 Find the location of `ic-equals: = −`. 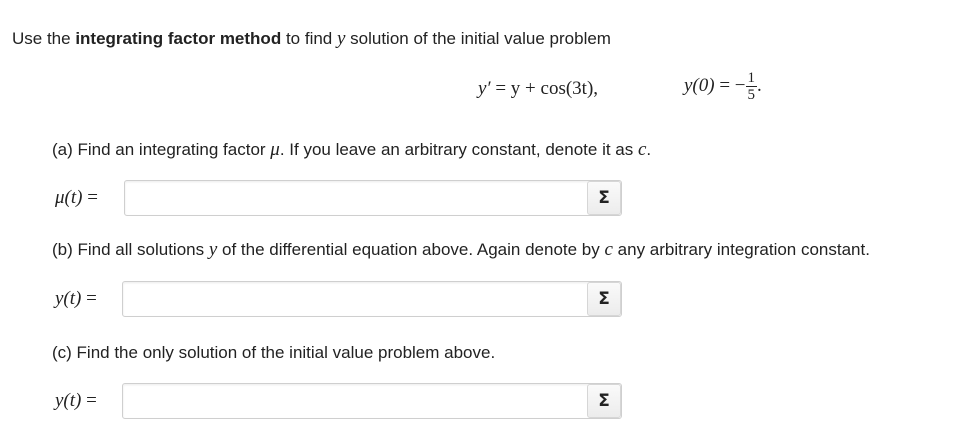

ic-equals: = − is located at coordinates (730, 85).